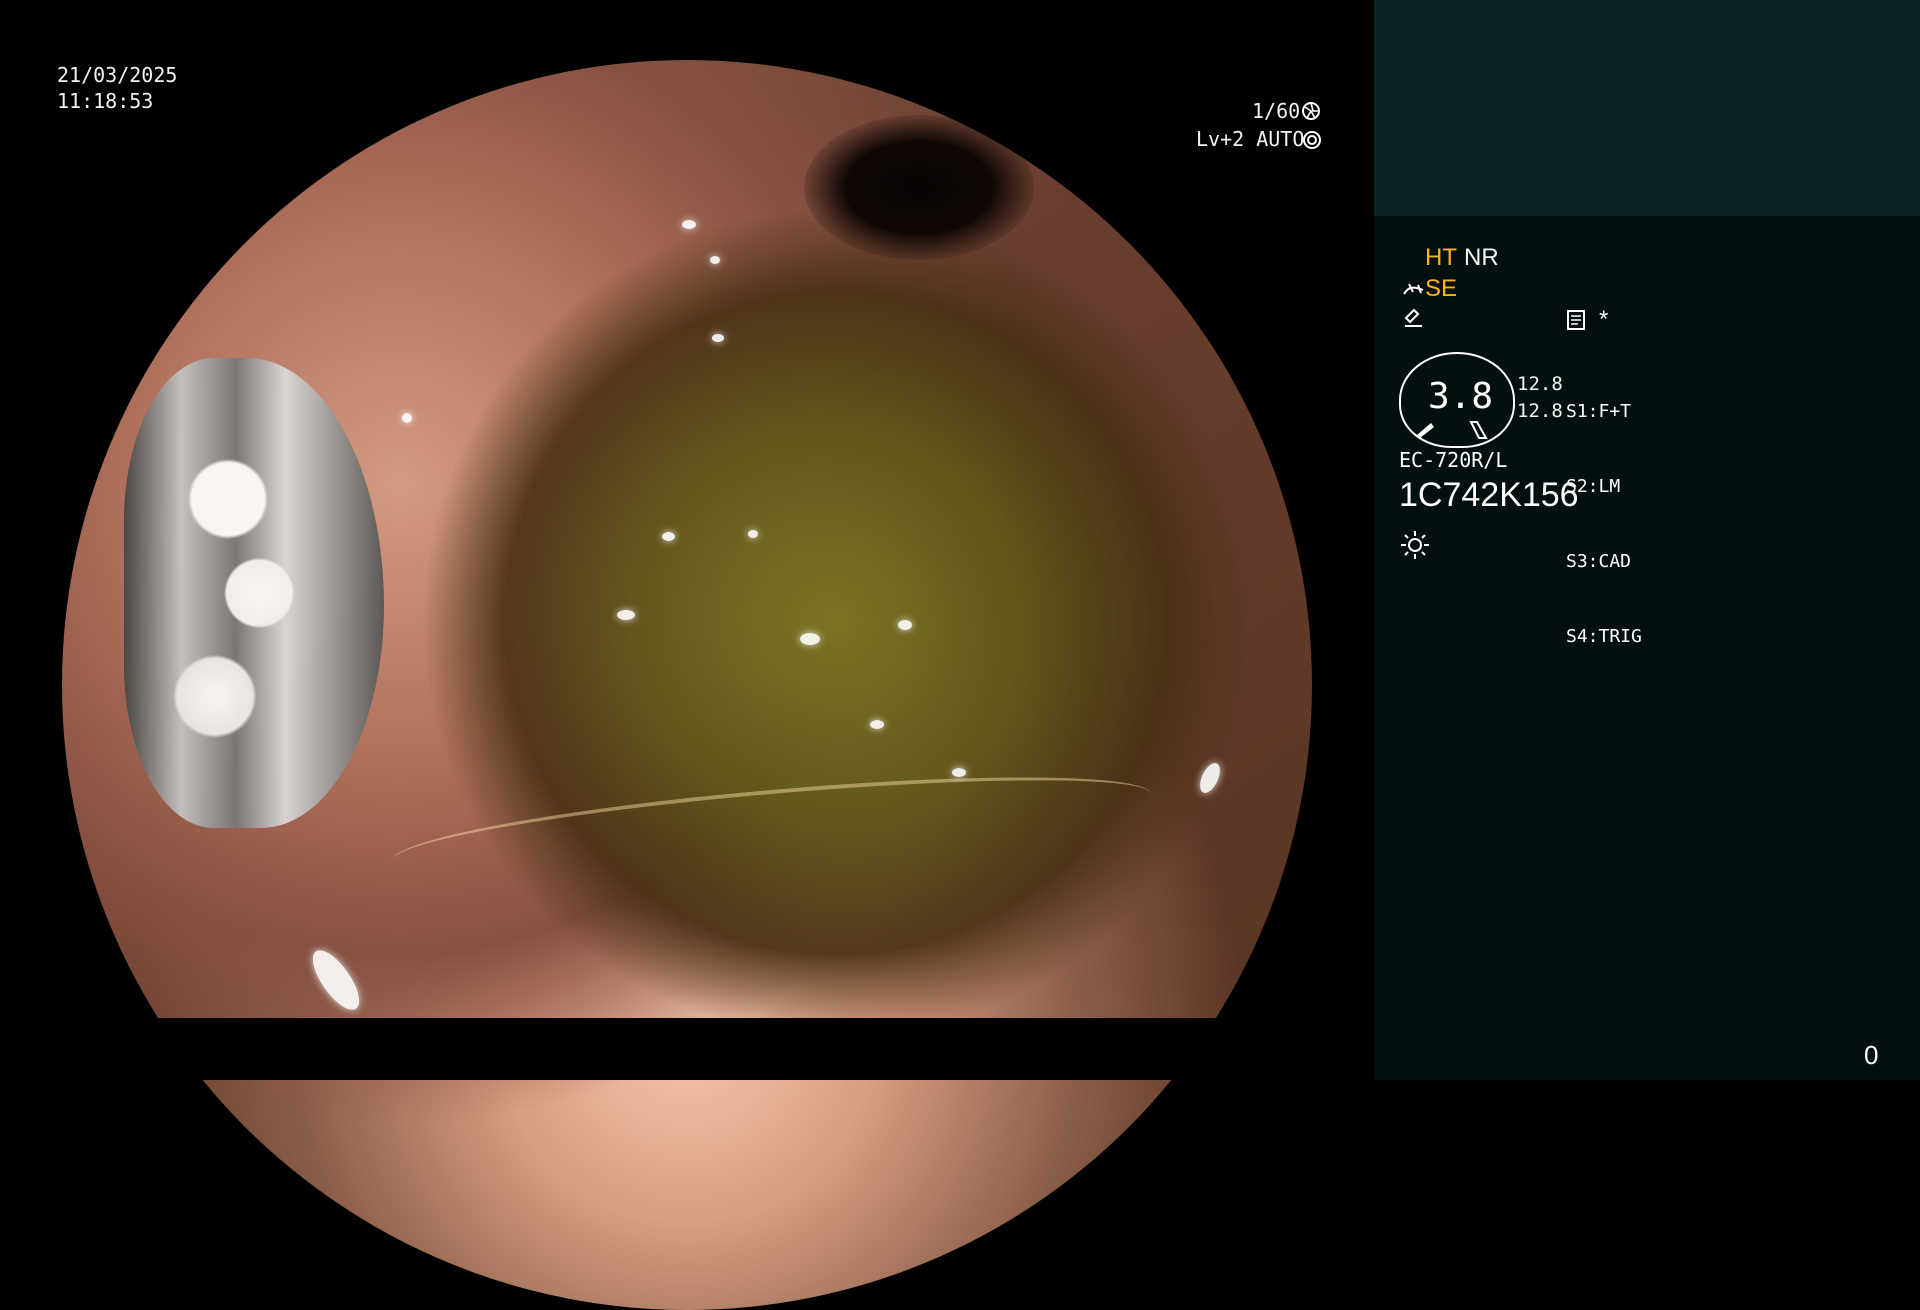 Image resolution: width=1920 pixels, height=1310 pixels. I want to click on scope-icon, so click(1413, 289).